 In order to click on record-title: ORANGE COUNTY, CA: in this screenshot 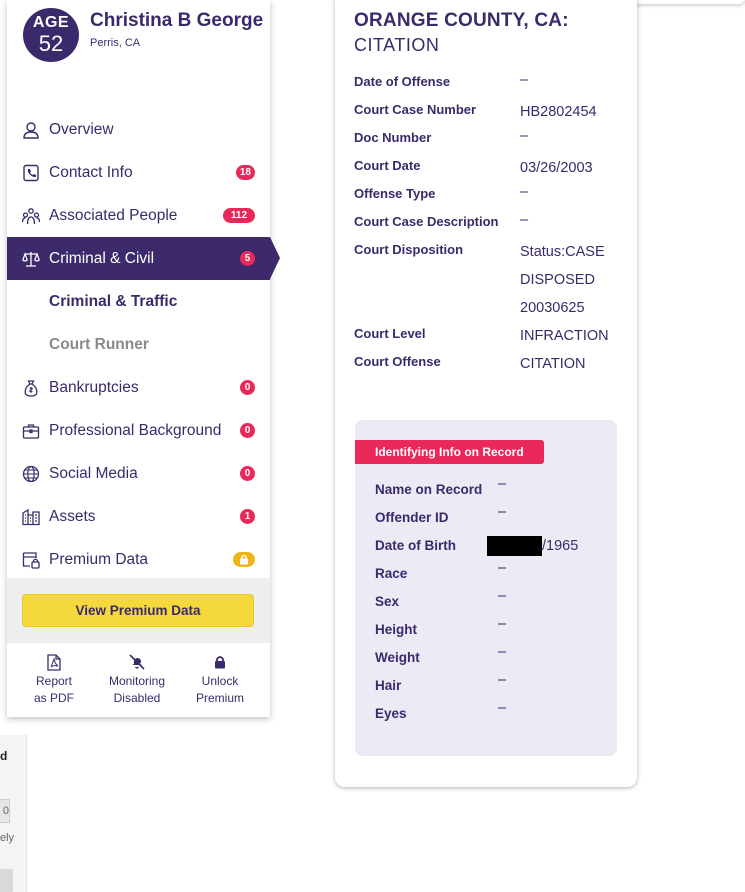, I will do `click(461, 20)`.